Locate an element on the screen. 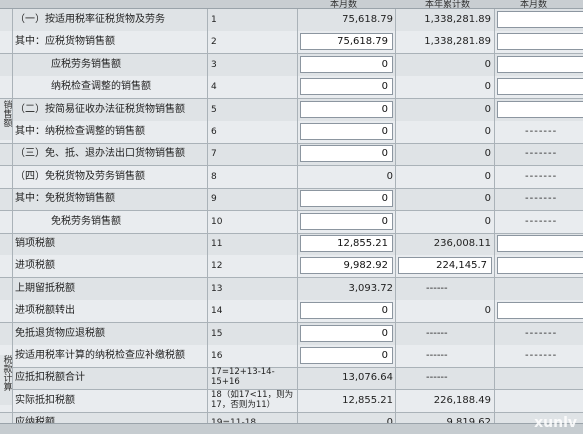  line-number: 16 is located at coordinates (252, 356).